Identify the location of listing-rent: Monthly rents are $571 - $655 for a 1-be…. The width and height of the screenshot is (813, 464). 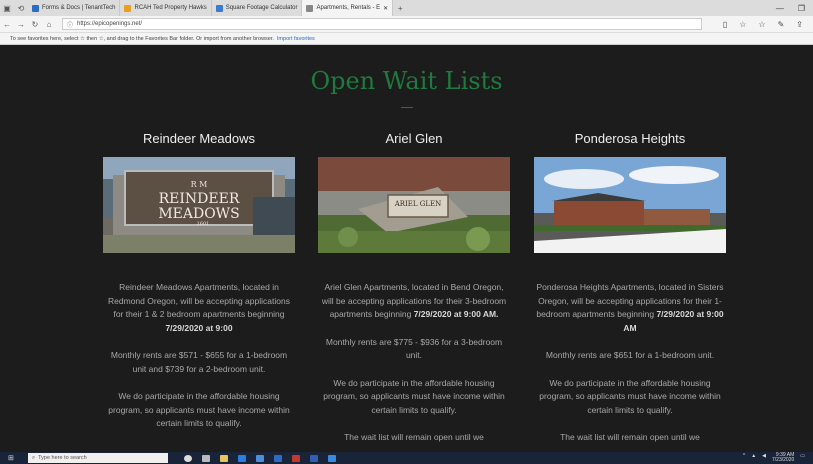
(199, 362).